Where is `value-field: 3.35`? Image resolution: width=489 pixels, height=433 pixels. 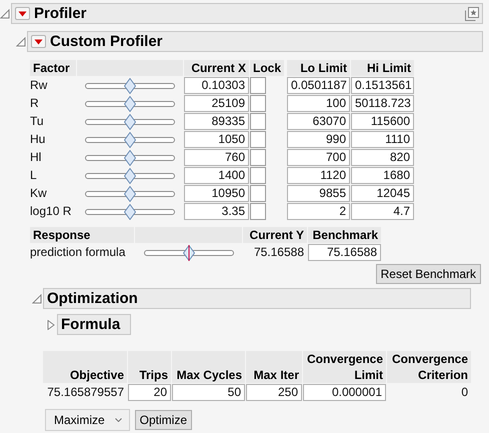 value-field: 3.35 is located at coordinates (216, 211).